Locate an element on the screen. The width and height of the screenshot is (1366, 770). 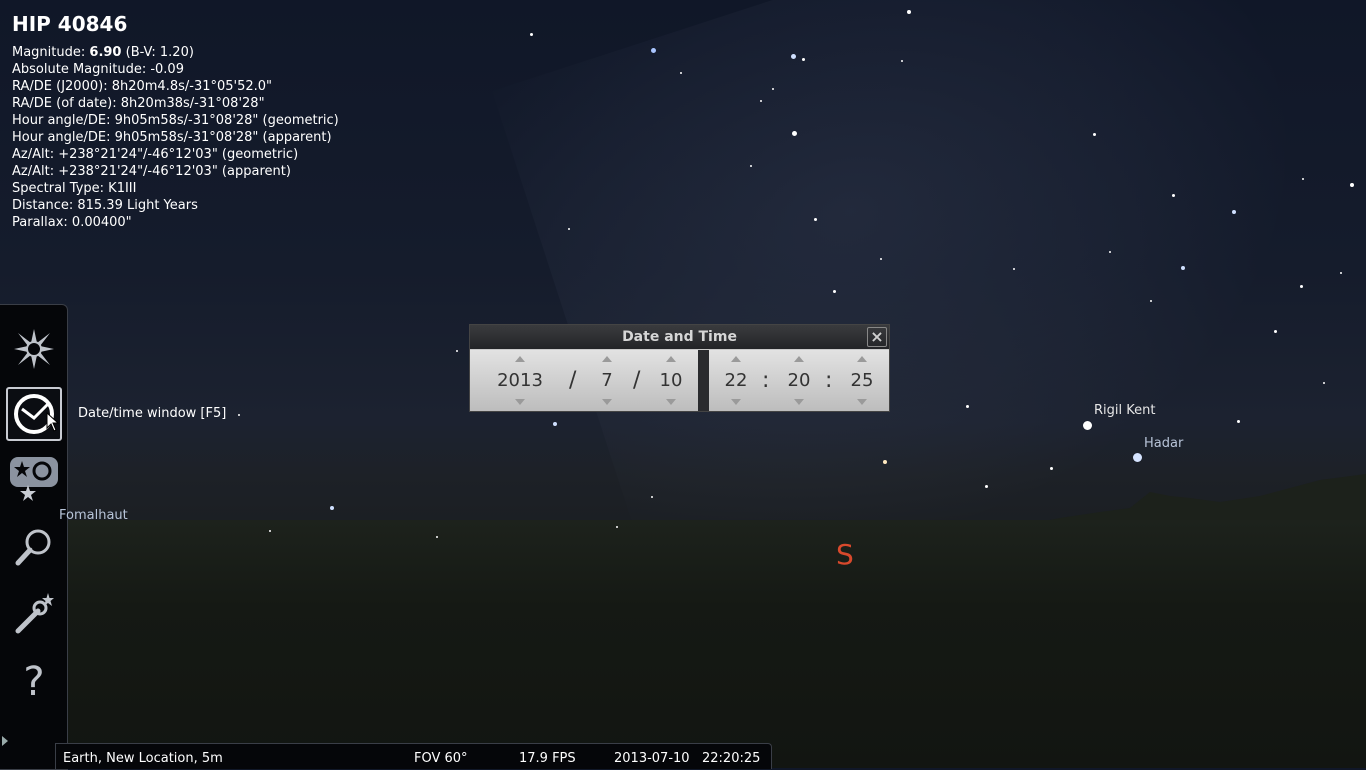
sky-viewing-options-button is located at coordinates (34, 349).